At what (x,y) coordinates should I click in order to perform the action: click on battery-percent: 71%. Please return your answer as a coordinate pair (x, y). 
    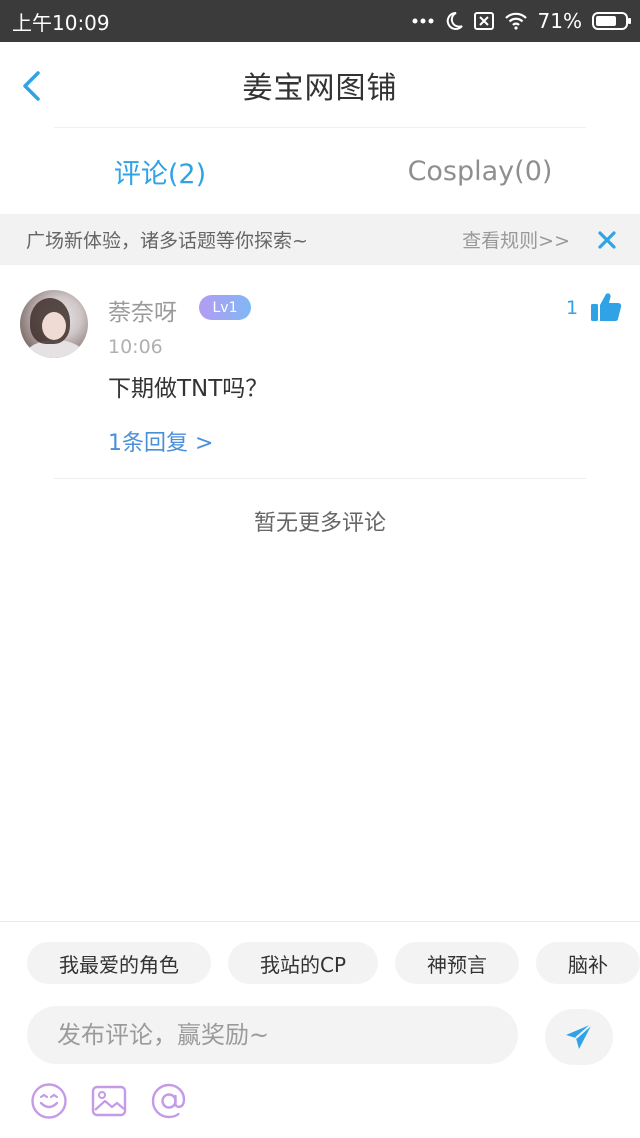
    Looking at the image, I should click on (559, 21).